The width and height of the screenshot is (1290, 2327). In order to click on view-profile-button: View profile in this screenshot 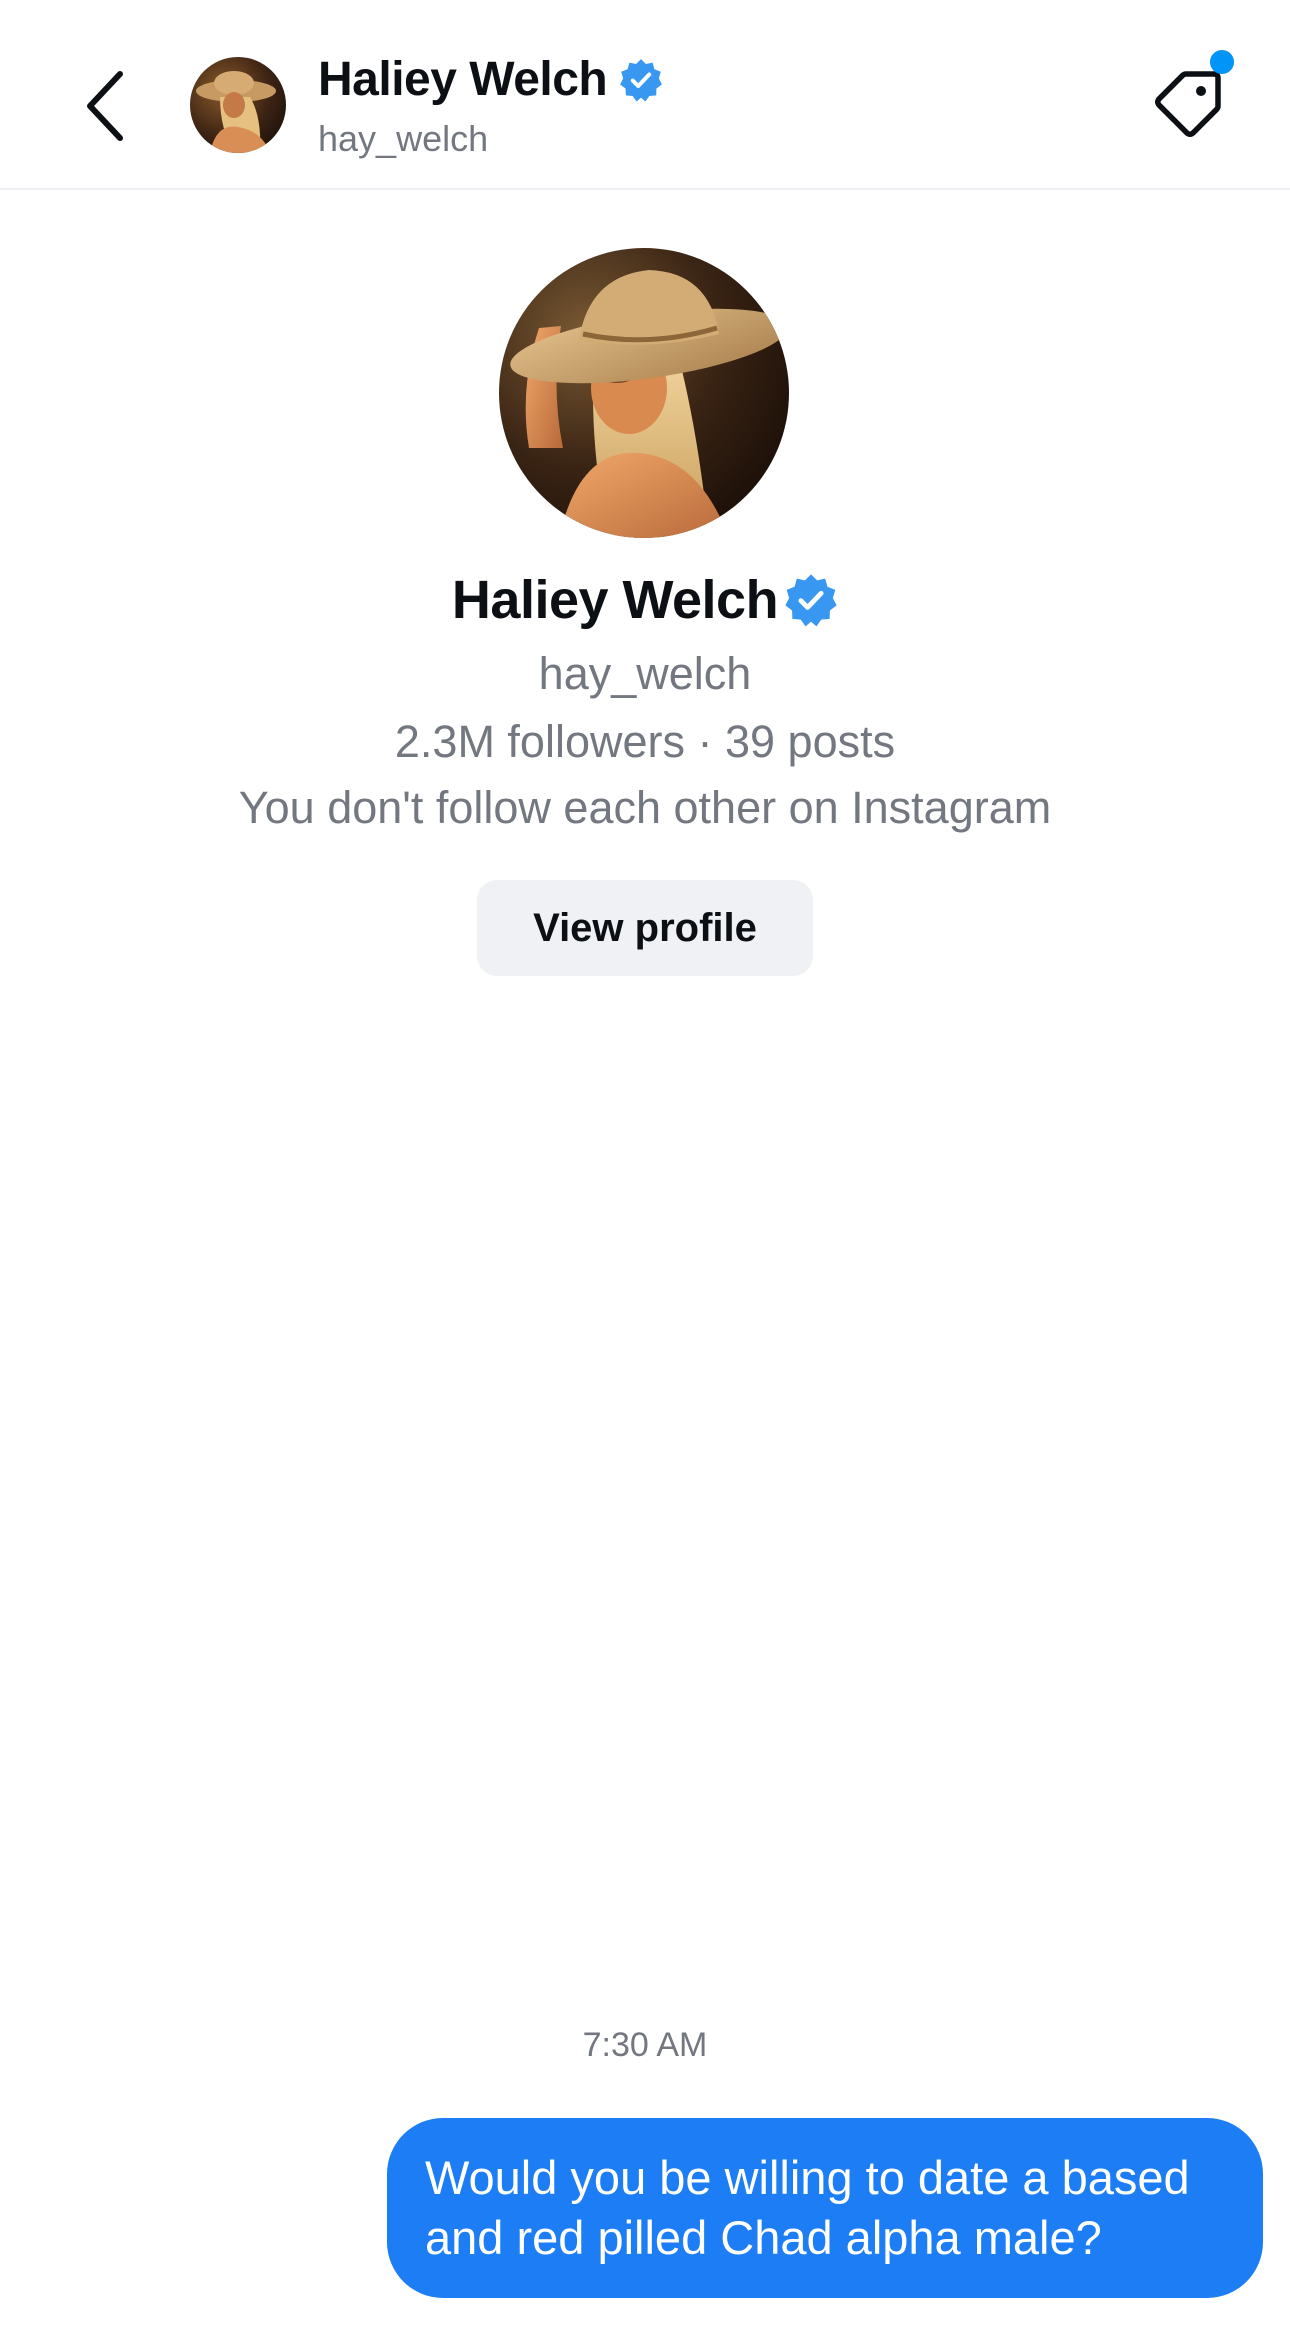, I will do `click(645, 928)`.